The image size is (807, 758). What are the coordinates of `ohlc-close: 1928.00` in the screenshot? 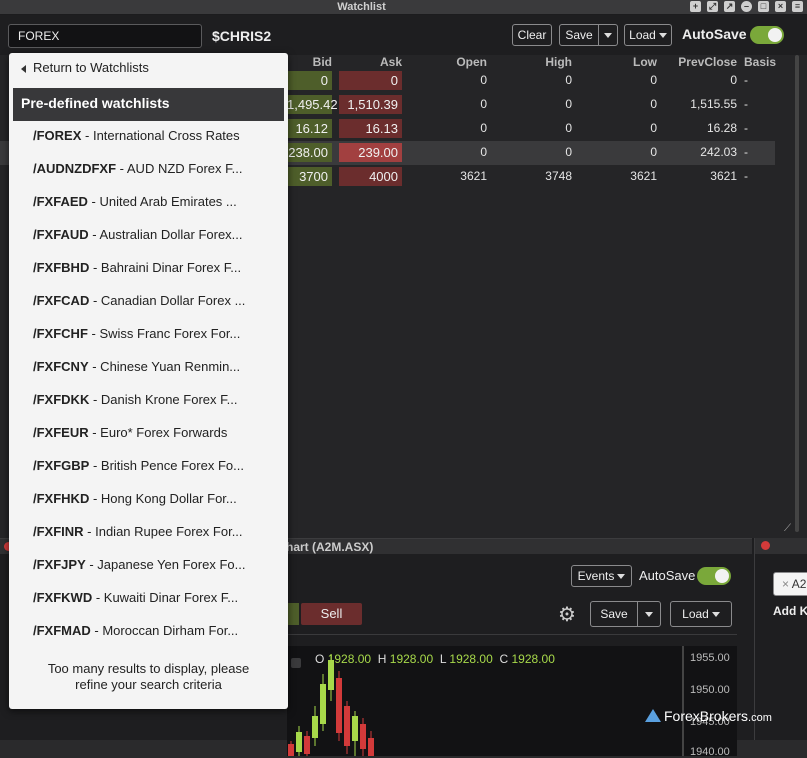 It's located at (533, 659).